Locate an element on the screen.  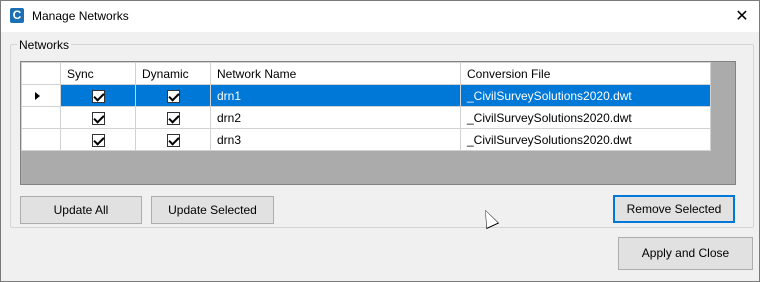
close-icon: ✕ is located at coordinates (742, 16).